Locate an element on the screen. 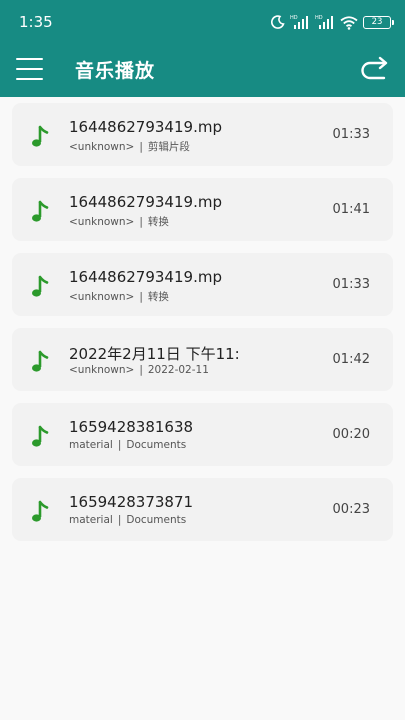  track-duration: 00:23 is located at coordinates (351, 509).